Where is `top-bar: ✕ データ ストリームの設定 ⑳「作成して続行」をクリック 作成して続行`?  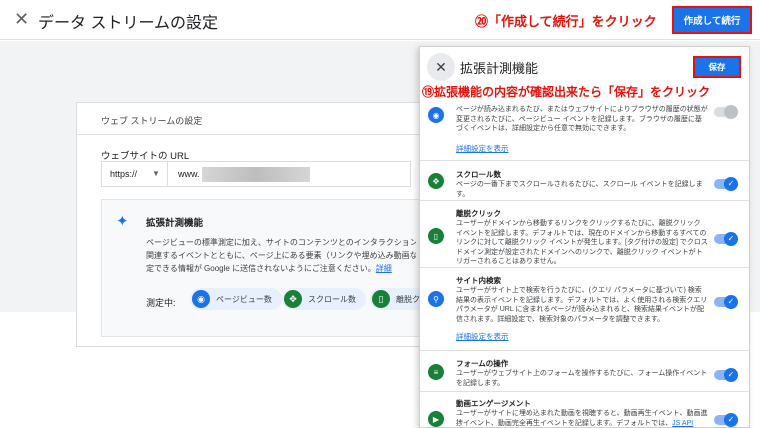 top-bar: ✕ データ ストリームの設定 ⑳「作成して続行」をクリック 作成して続行 is located at coordinates (380, 20).